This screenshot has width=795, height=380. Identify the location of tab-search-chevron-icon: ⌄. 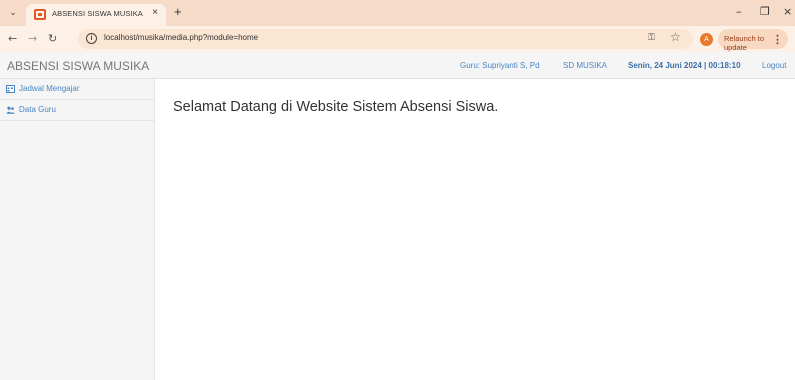
(13, 13).